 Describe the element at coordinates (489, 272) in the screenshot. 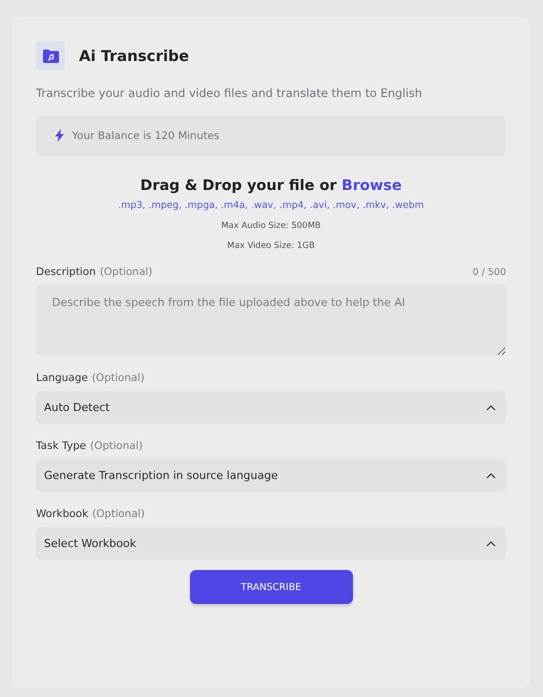

I see `char-counter: 0 / 500` at that location.